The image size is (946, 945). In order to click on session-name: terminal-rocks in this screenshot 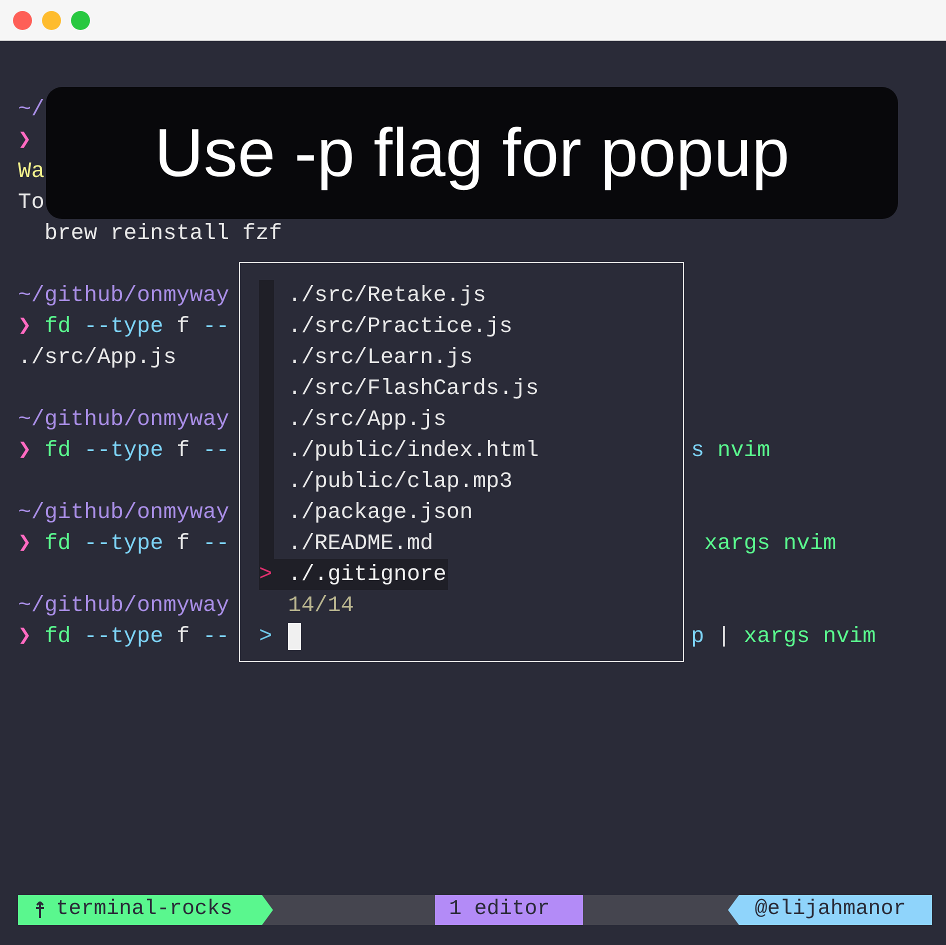, I will do `click(144, 910)`.